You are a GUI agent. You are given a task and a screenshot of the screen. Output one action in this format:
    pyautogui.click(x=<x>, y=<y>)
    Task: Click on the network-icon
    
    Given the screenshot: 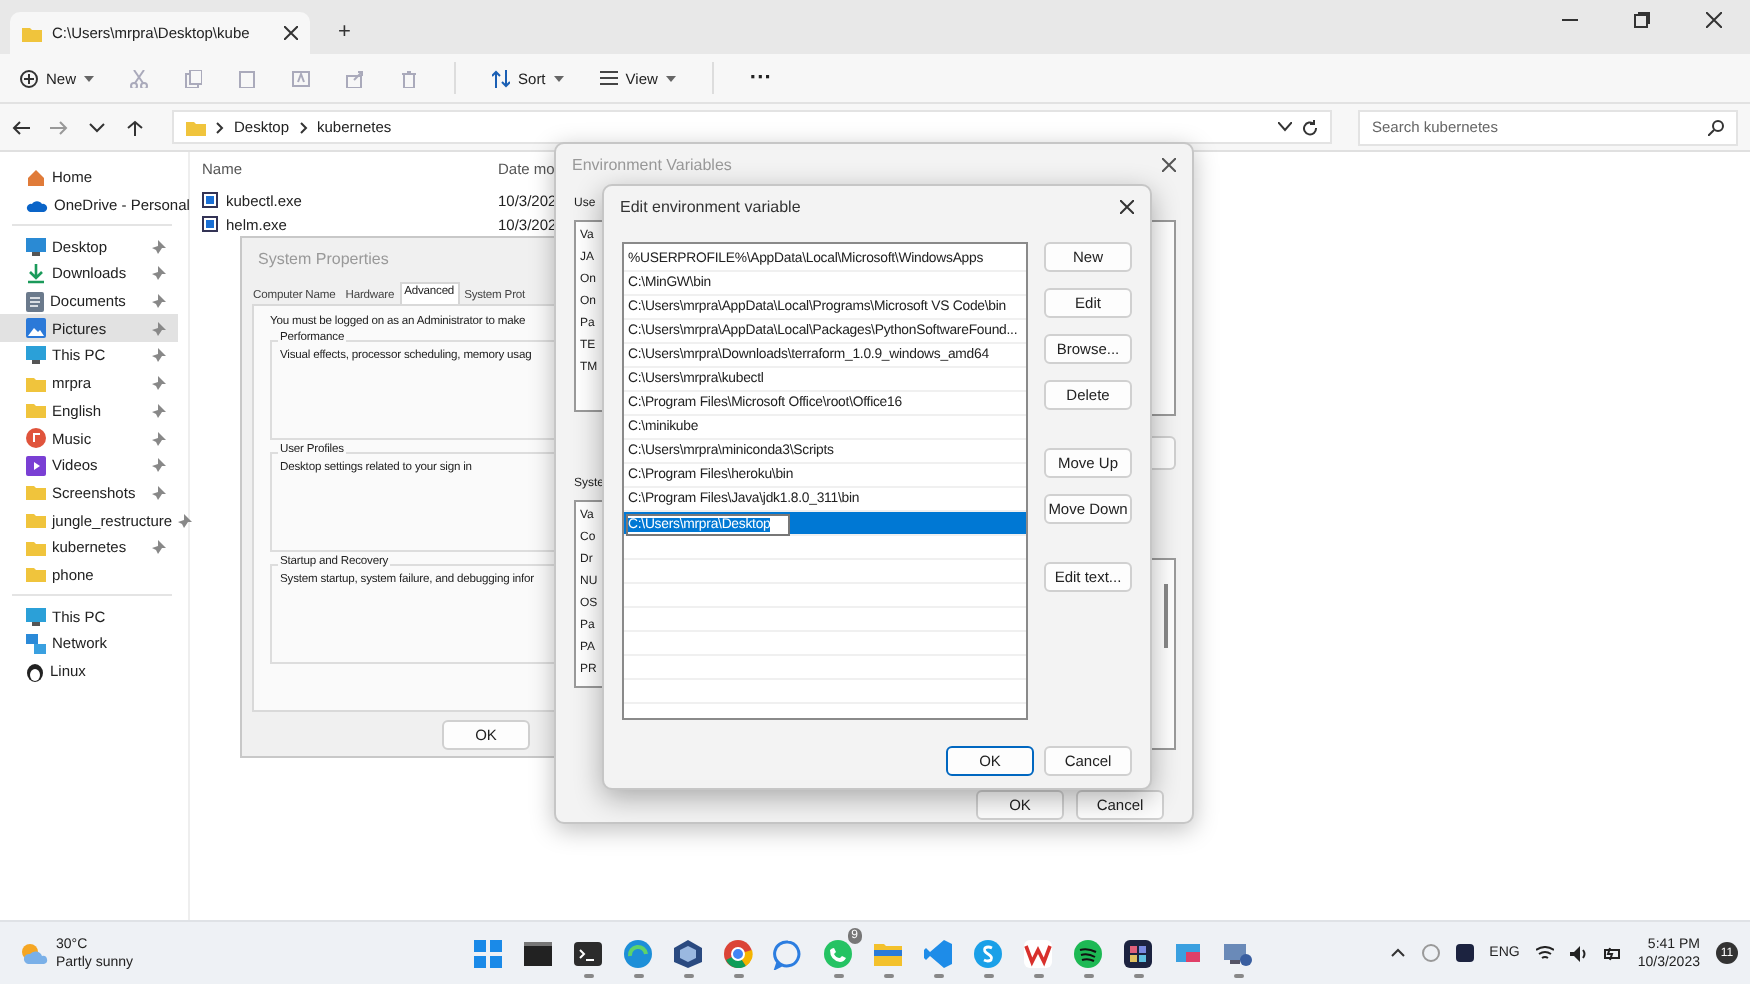 What is the action you would take?
    pyautogui.click(x=36, y=643)
    